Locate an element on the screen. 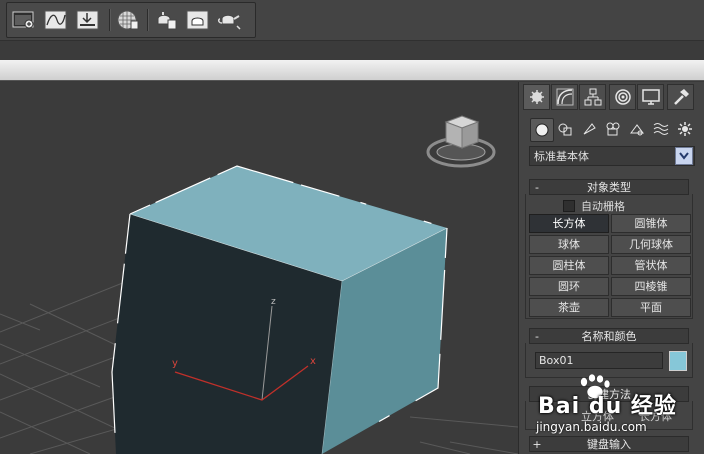  shapes-subcategory-icon is located at coordinates (565, 129).